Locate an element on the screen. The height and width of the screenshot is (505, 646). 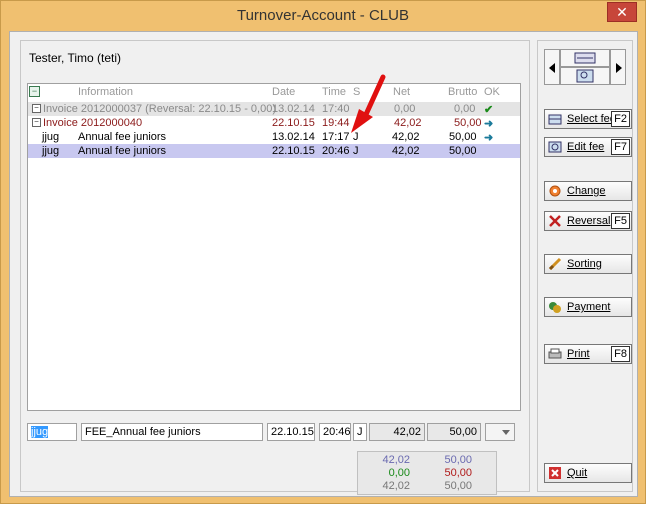
s-field: J is located at coordinates (360, 432).